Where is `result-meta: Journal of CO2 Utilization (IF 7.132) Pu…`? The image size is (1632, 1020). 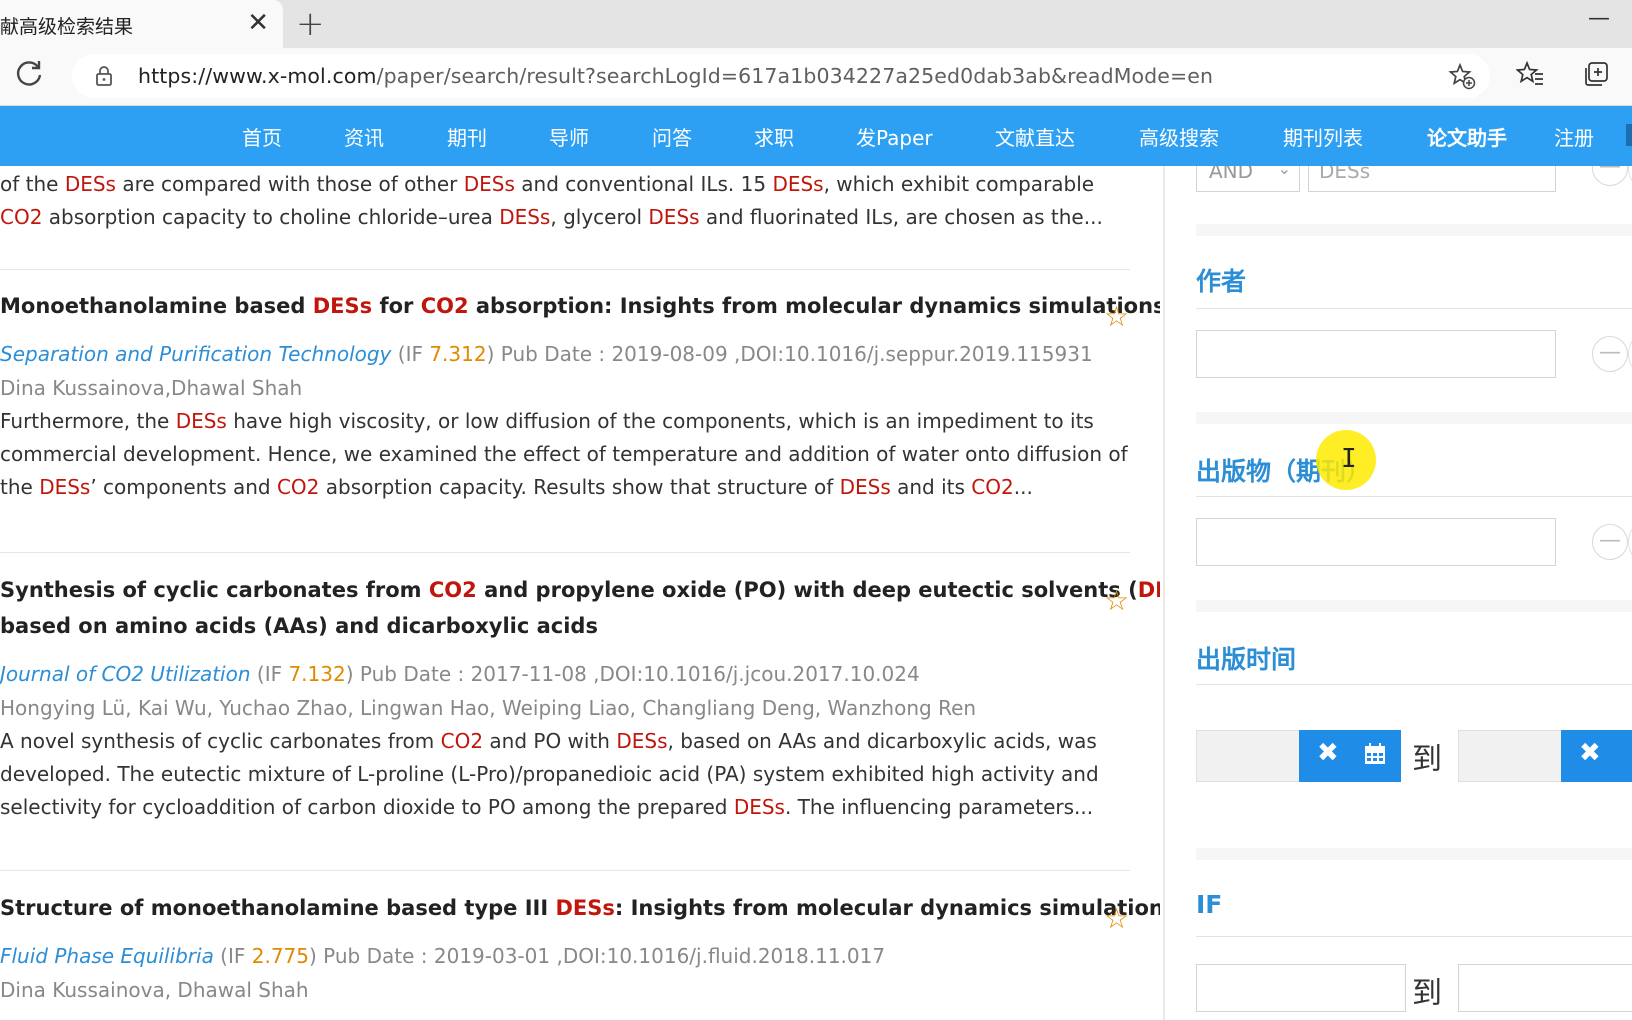 result-meta: Journal of CO2 Utilization (IF 7.132) Pu… is located at coordinates (570, 674).